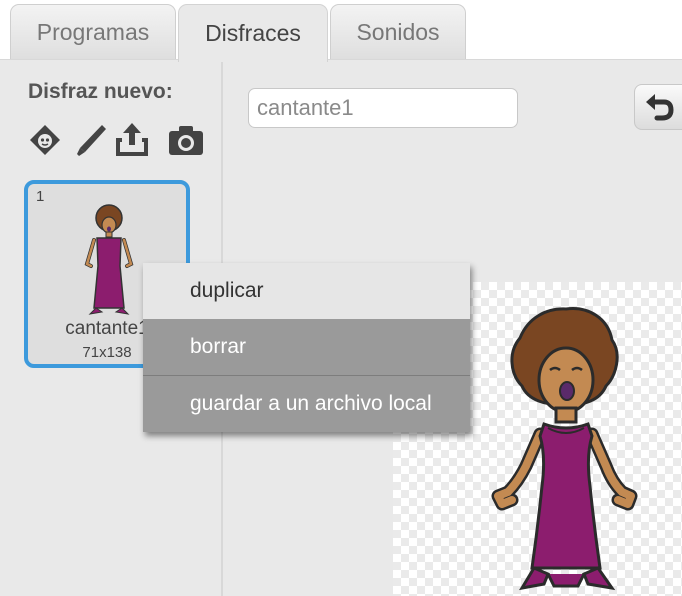  What do you see at coordinates (40, 196) in the screenshot?
I see `costume-number: 1` at bounding box center [40, 196].